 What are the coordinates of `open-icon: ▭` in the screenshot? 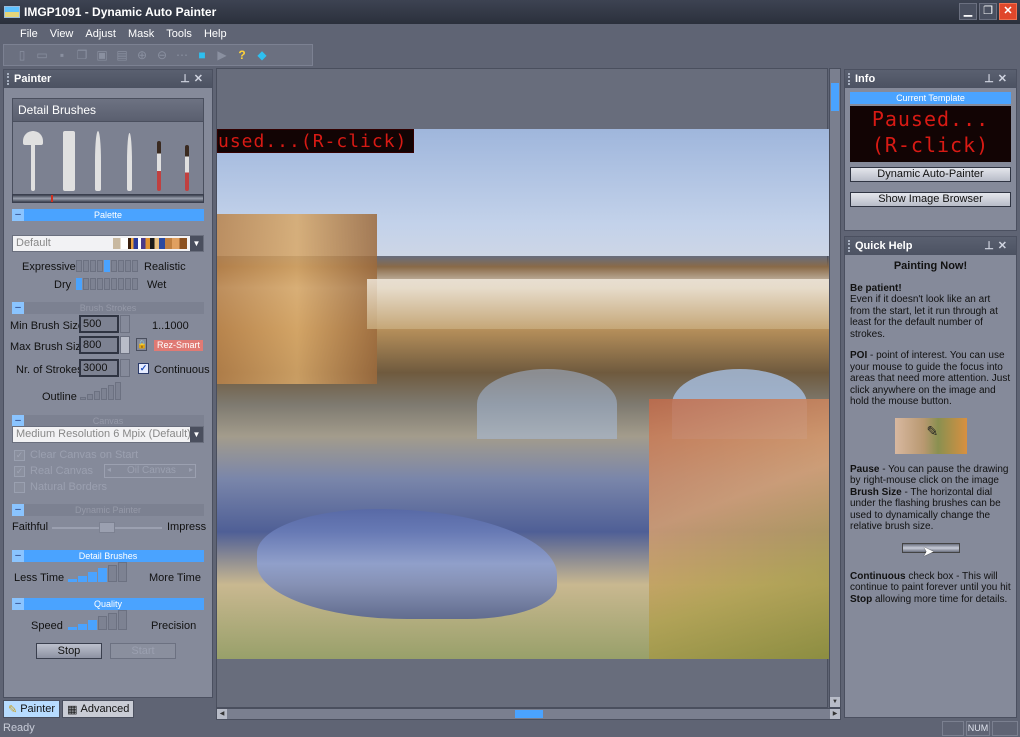 It's located at (42, 55).